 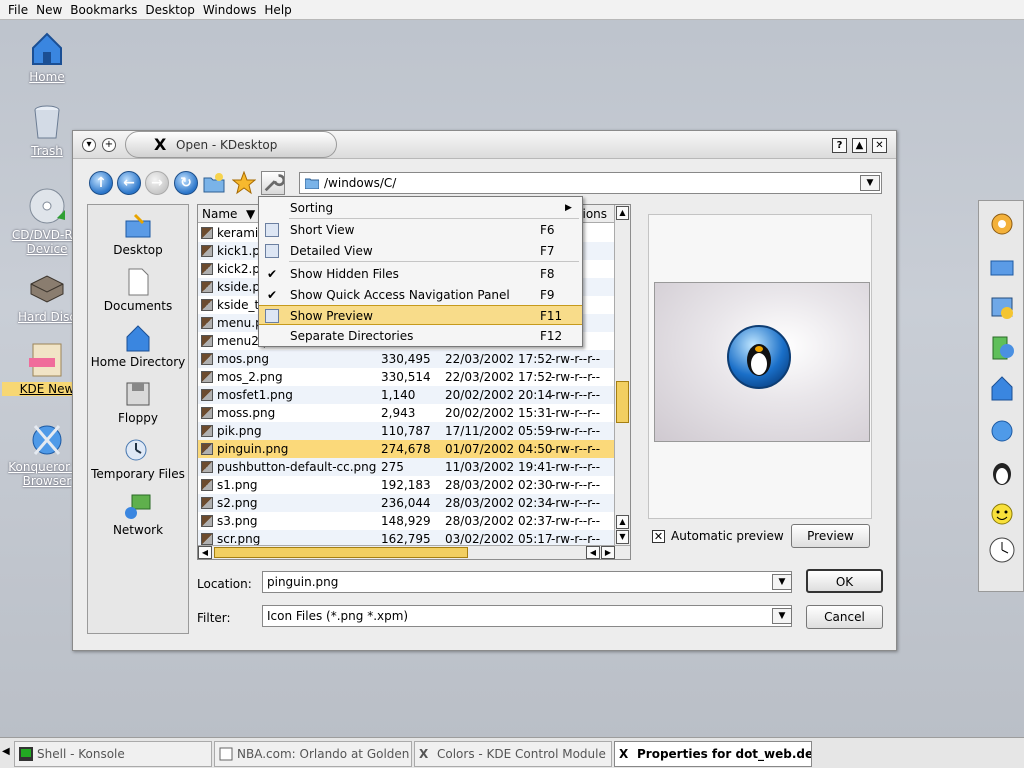 What do you see at coordinates (590, 183) in the screenshot?
I see `url-combo: /windows/C/ ▼` at bounding box center [590, 183].